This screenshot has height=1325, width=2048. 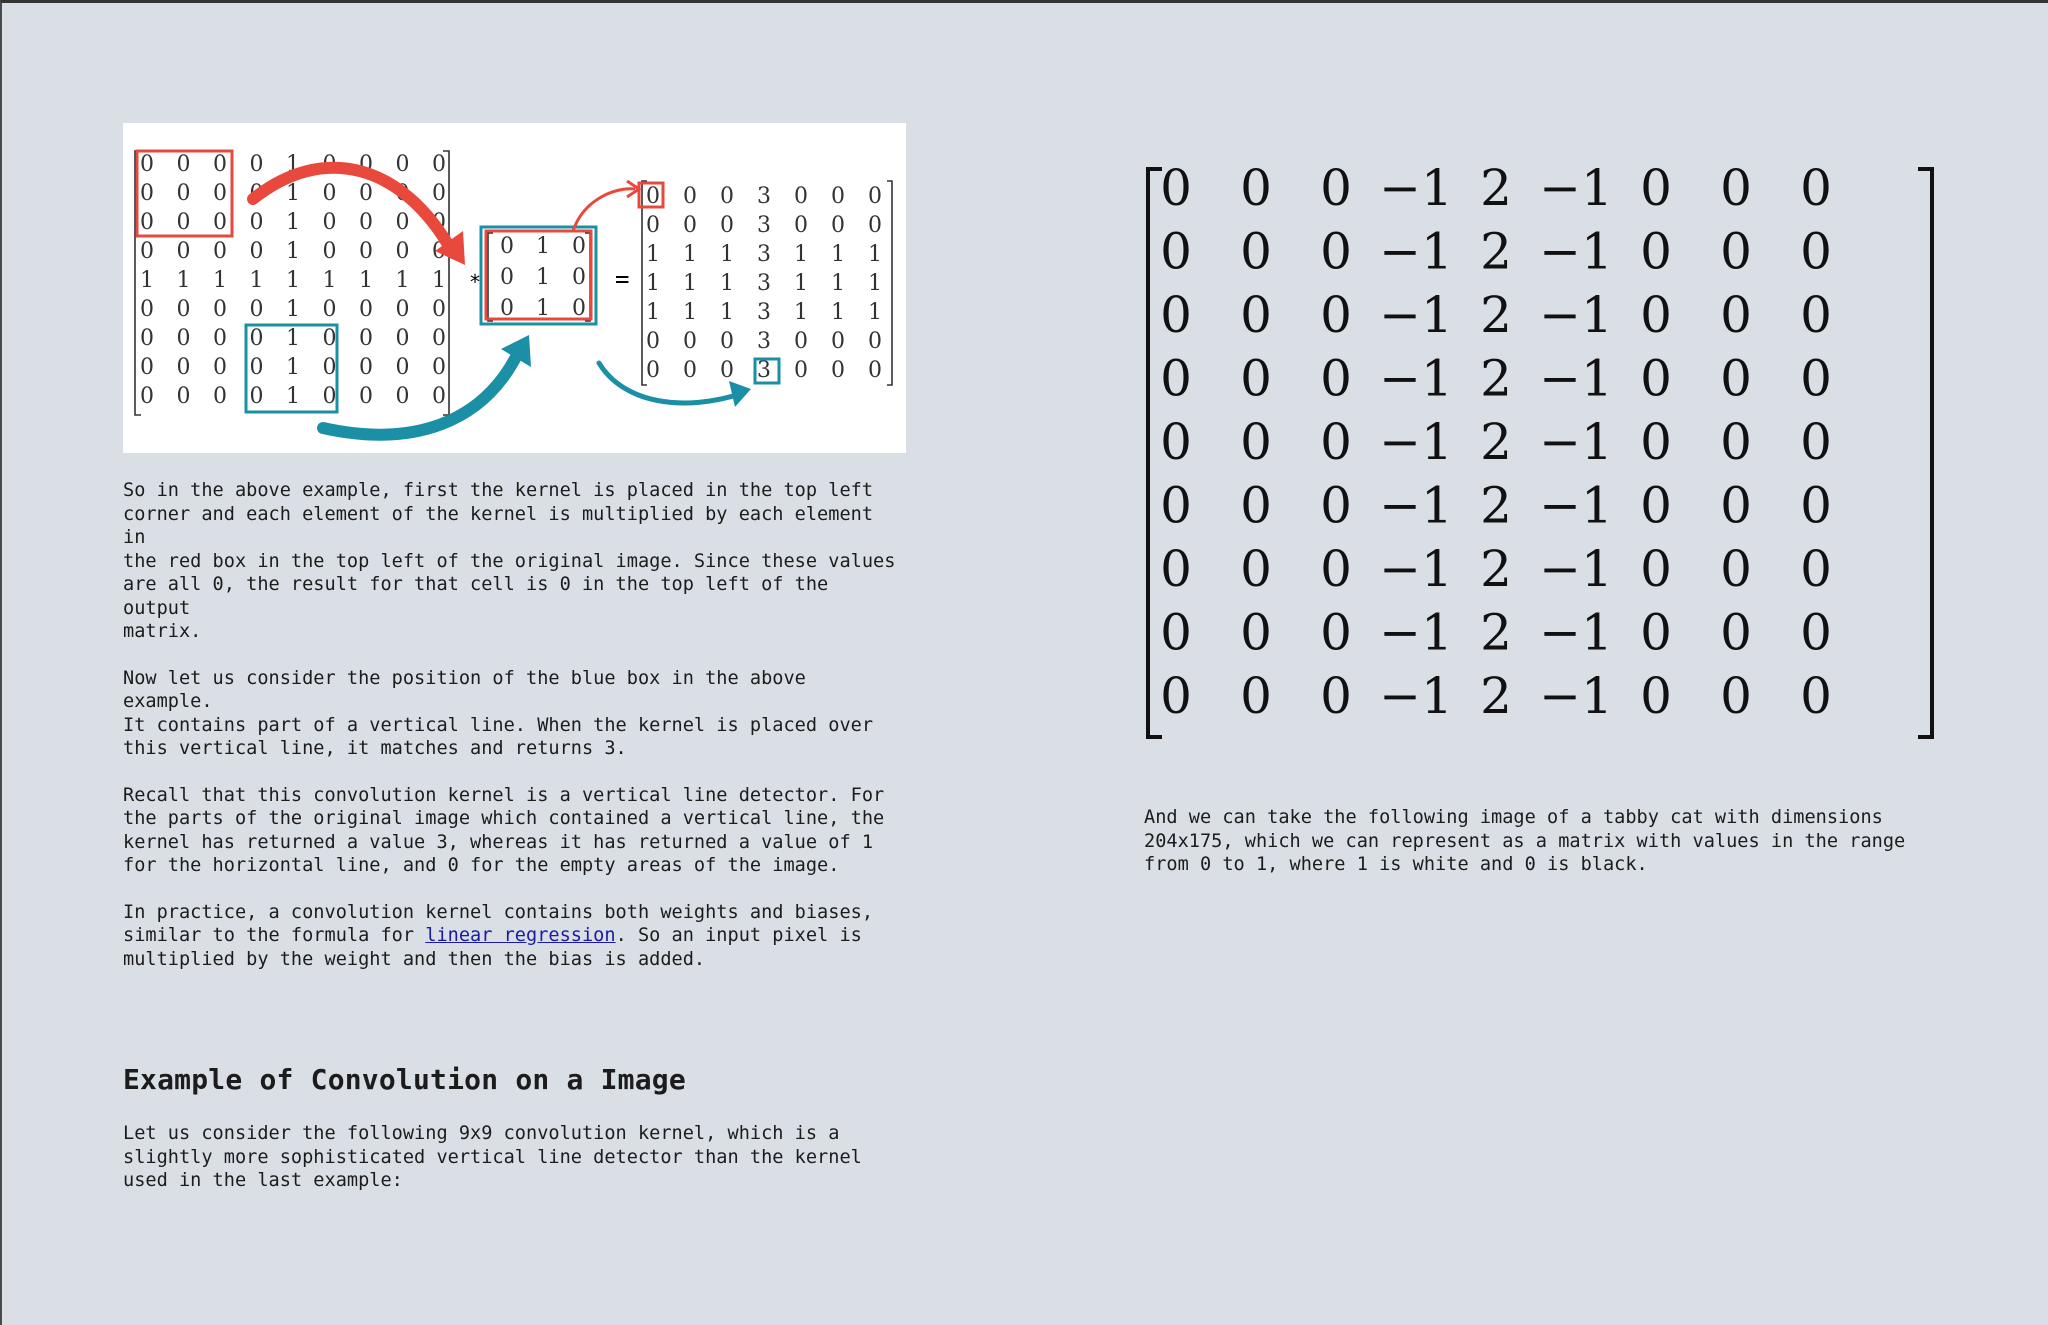 What do you see at coordinates (520, 935) in the screenshot?
I see `linear-regression-link: linear regression` at bounding box center [520, 935].